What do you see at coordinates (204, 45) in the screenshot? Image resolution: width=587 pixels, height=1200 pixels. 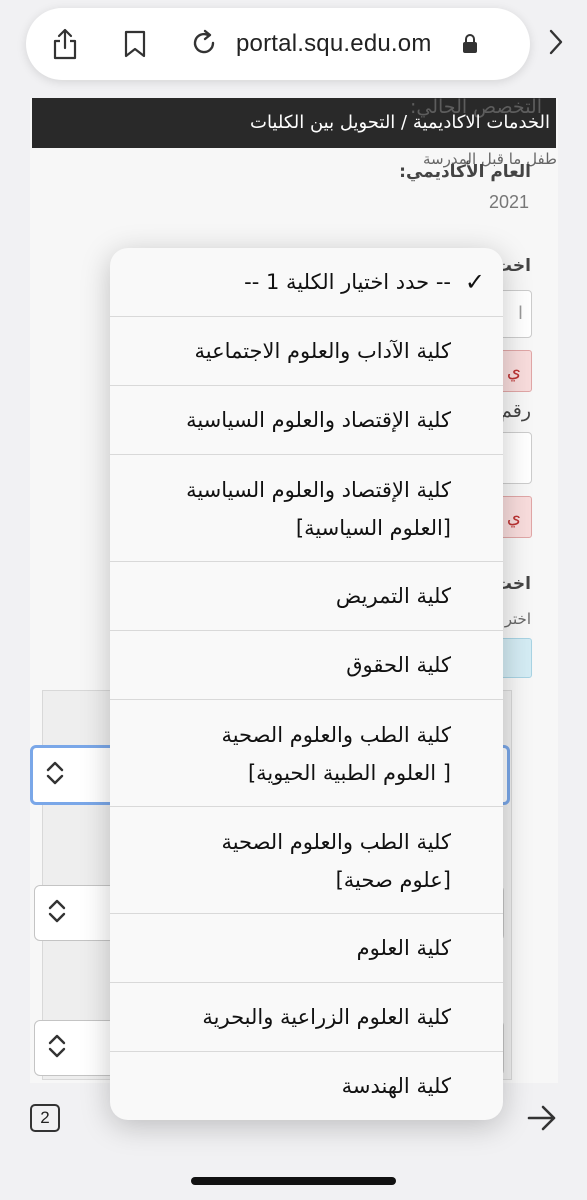 I see `reload-icon` at bounding box center [204, 45].